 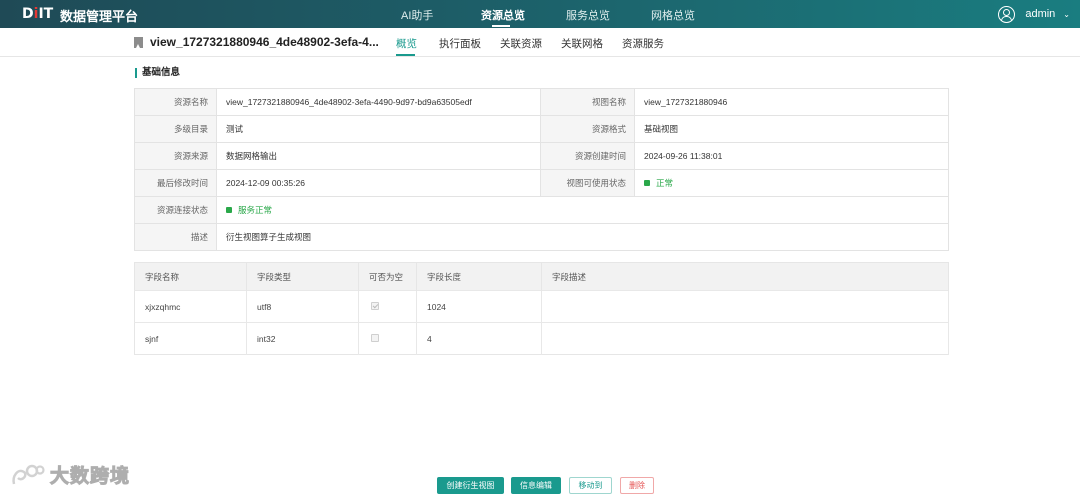 What do you see at coordinates (637, 485) in the screenshot?
I see `delete-button: 删除` at bounding box center [637, 485].